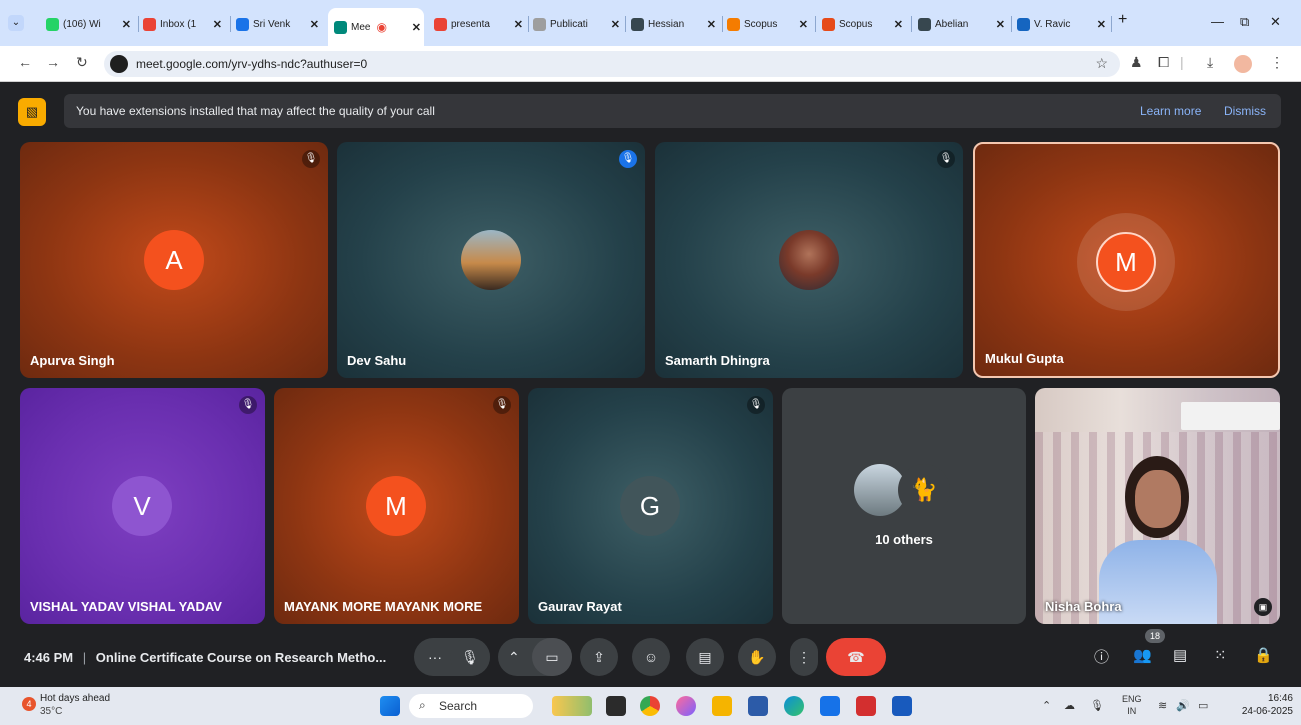  Describe the element at coordinates (53, 62) in the screenshot. I see `forward-icon: →` at that location.